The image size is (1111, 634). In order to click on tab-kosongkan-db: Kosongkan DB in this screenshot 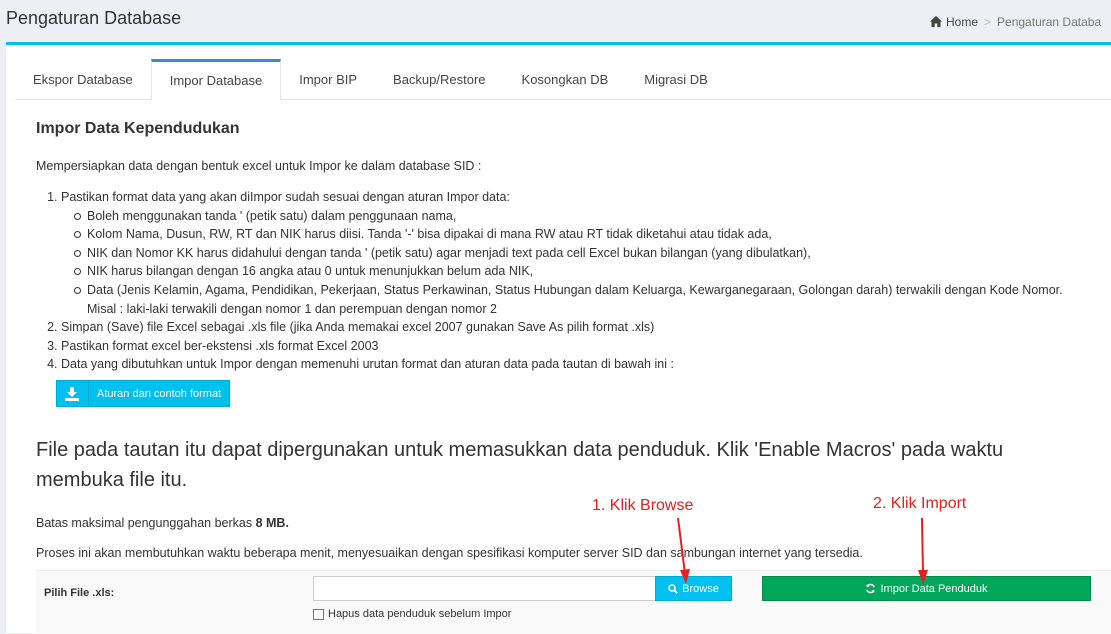, I will do `click(565, 79)`.